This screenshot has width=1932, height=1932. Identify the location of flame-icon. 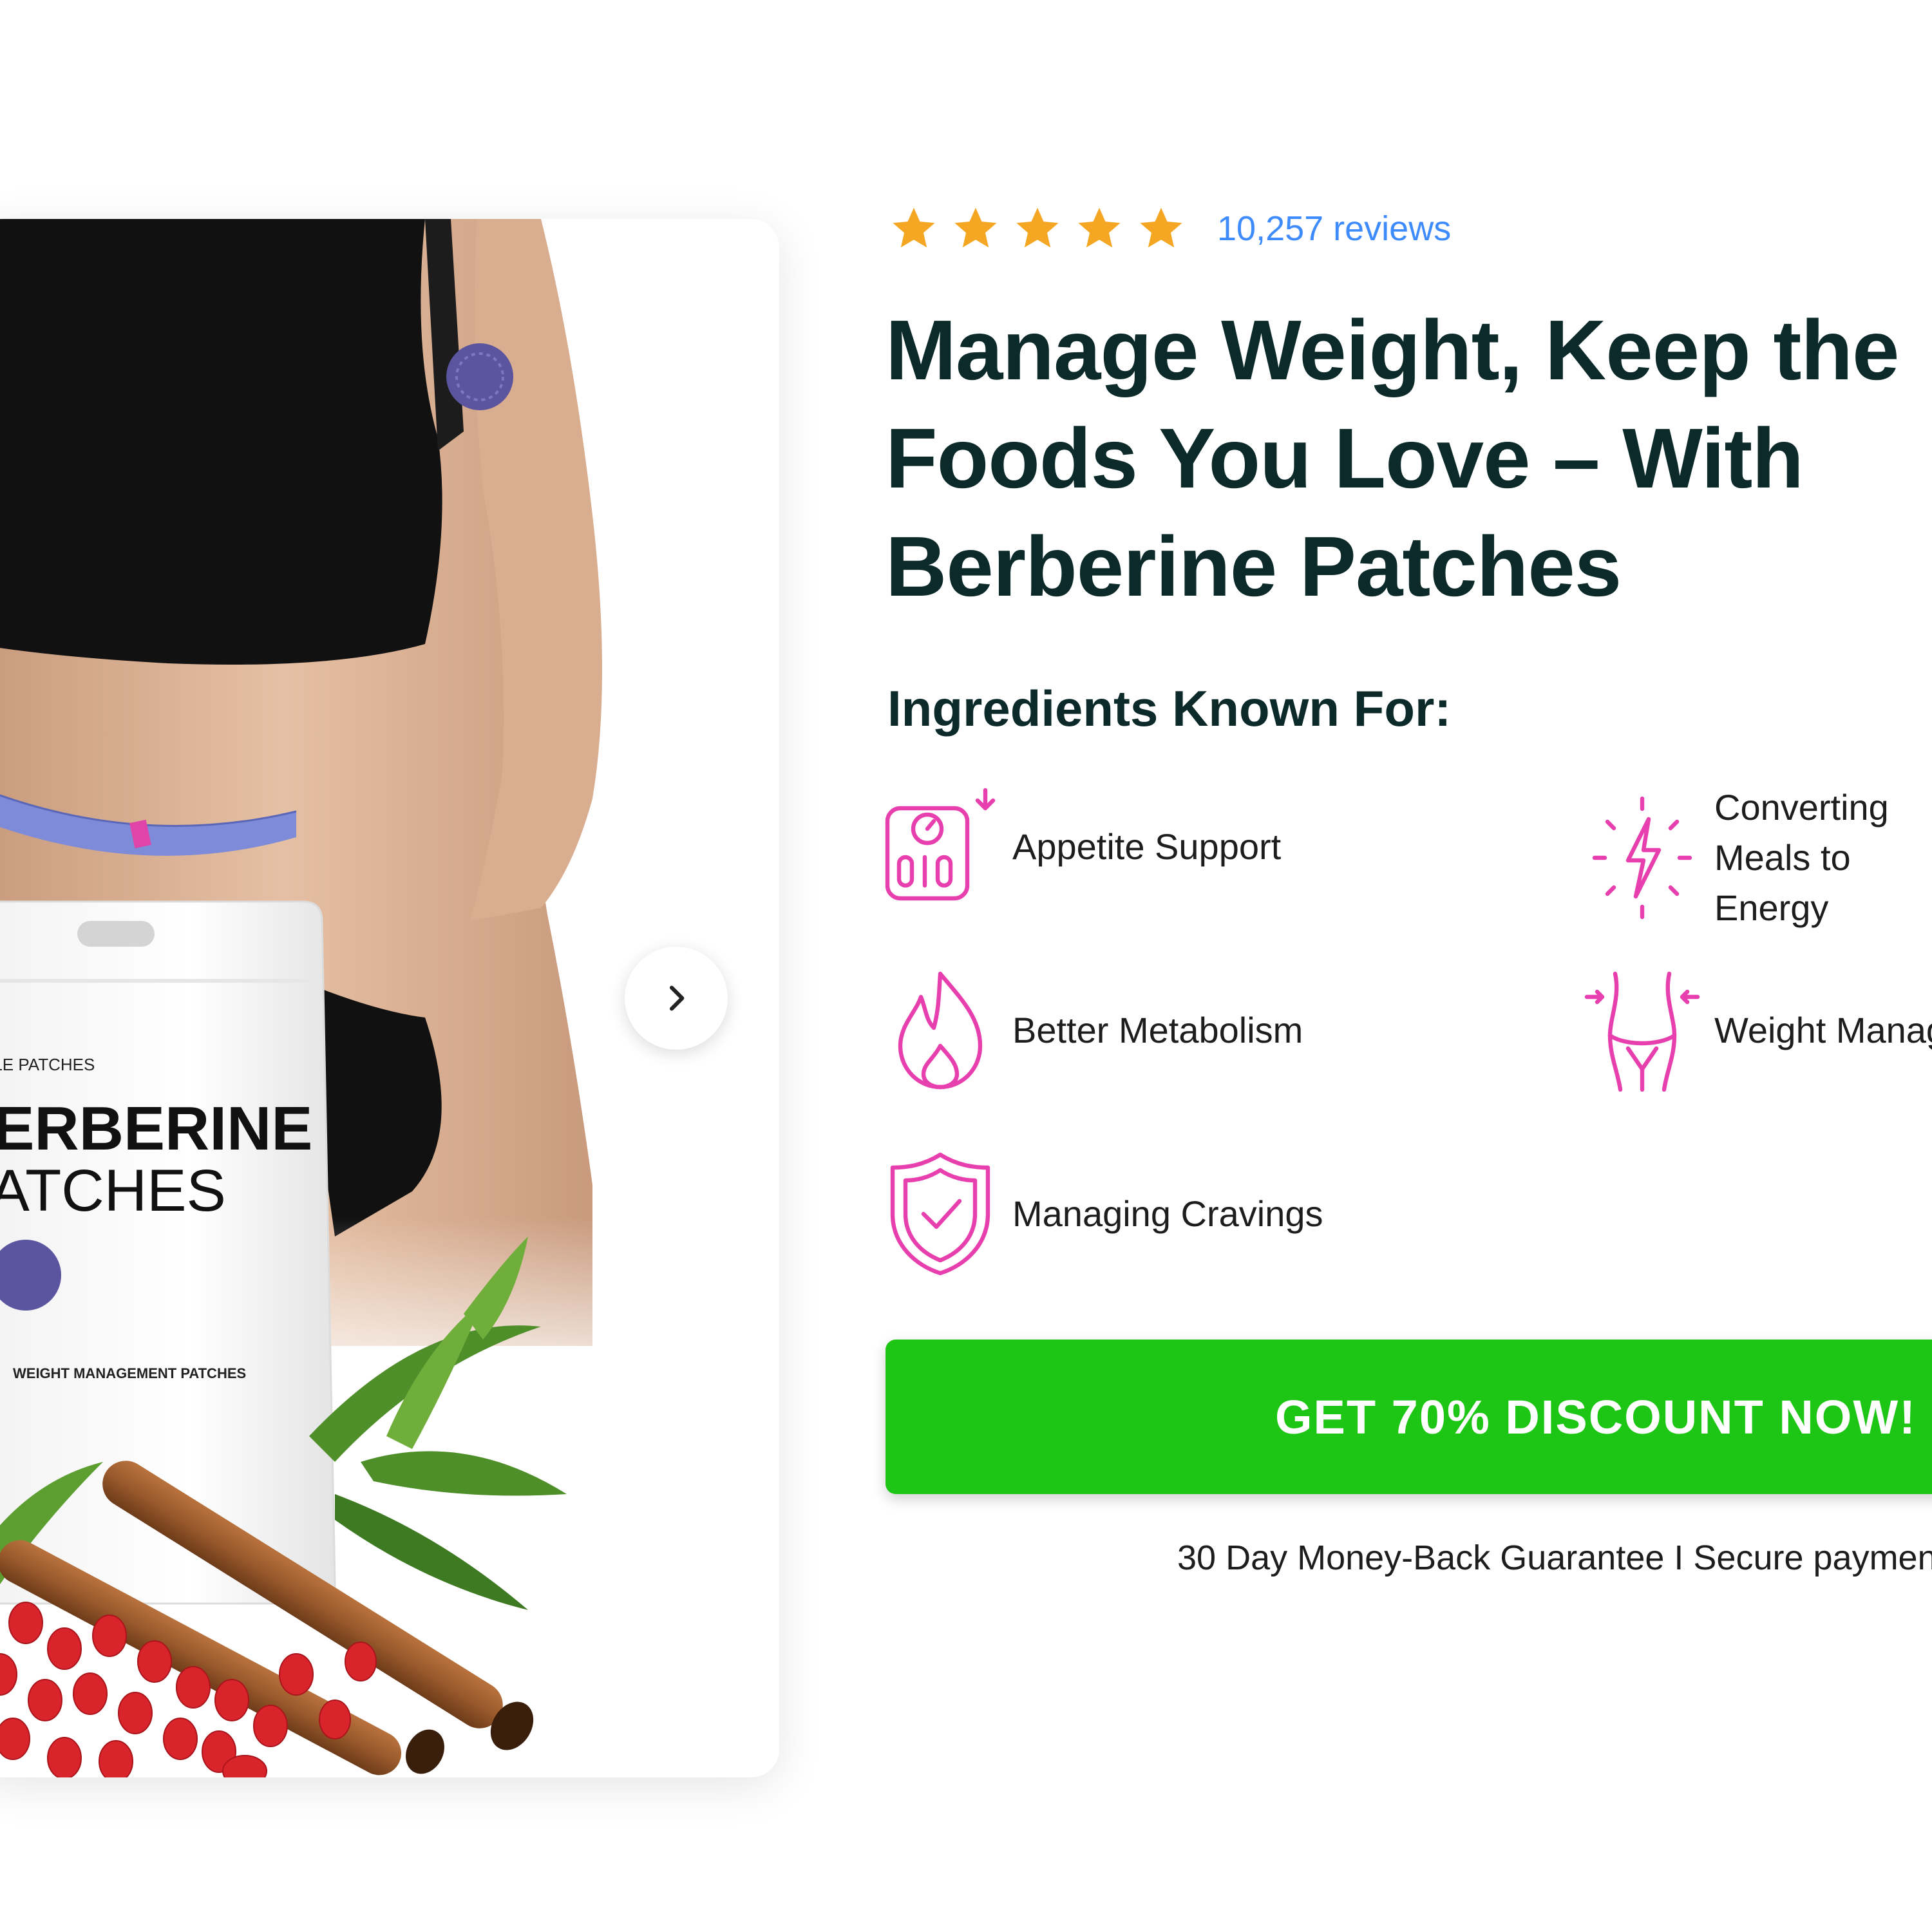
(941, 1030).